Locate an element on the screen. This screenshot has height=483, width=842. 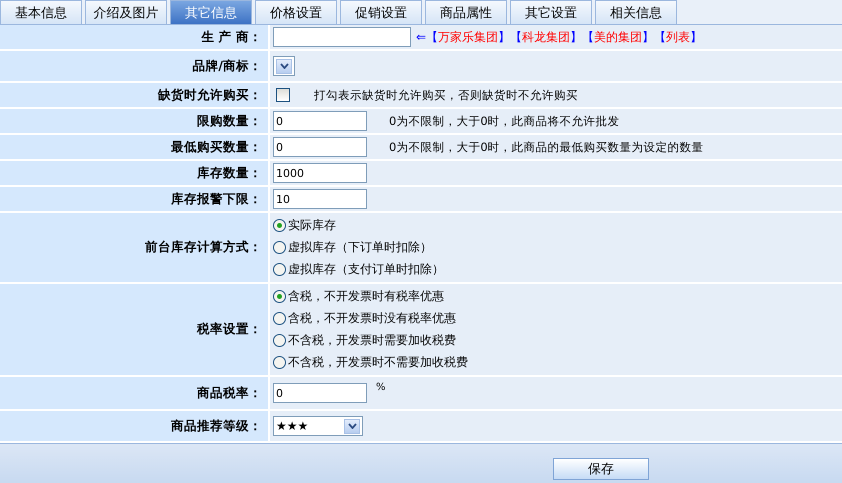
field-label: 商品推荐等级： is located at coordinates (134, 426).